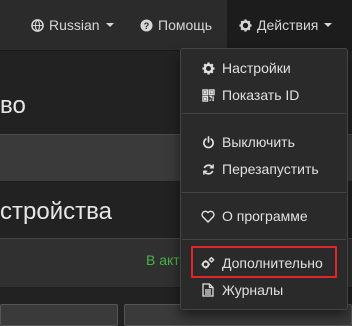 This screenshot has width=352, height=326. Describe the element at coordinates (208, 290) in the screenshot. I see `document-icon` at that location.